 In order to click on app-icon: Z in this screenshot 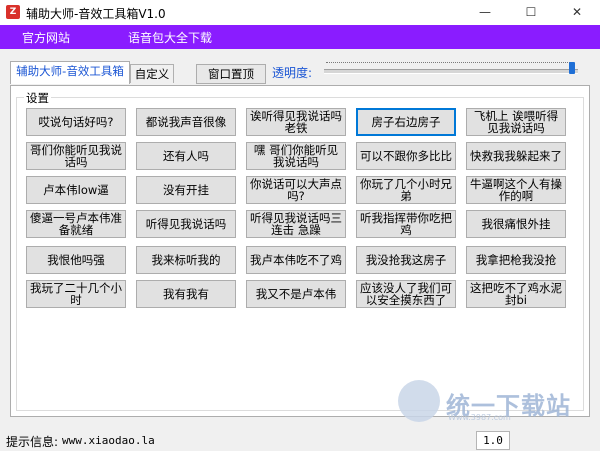, I will do `click(13, 12)`.